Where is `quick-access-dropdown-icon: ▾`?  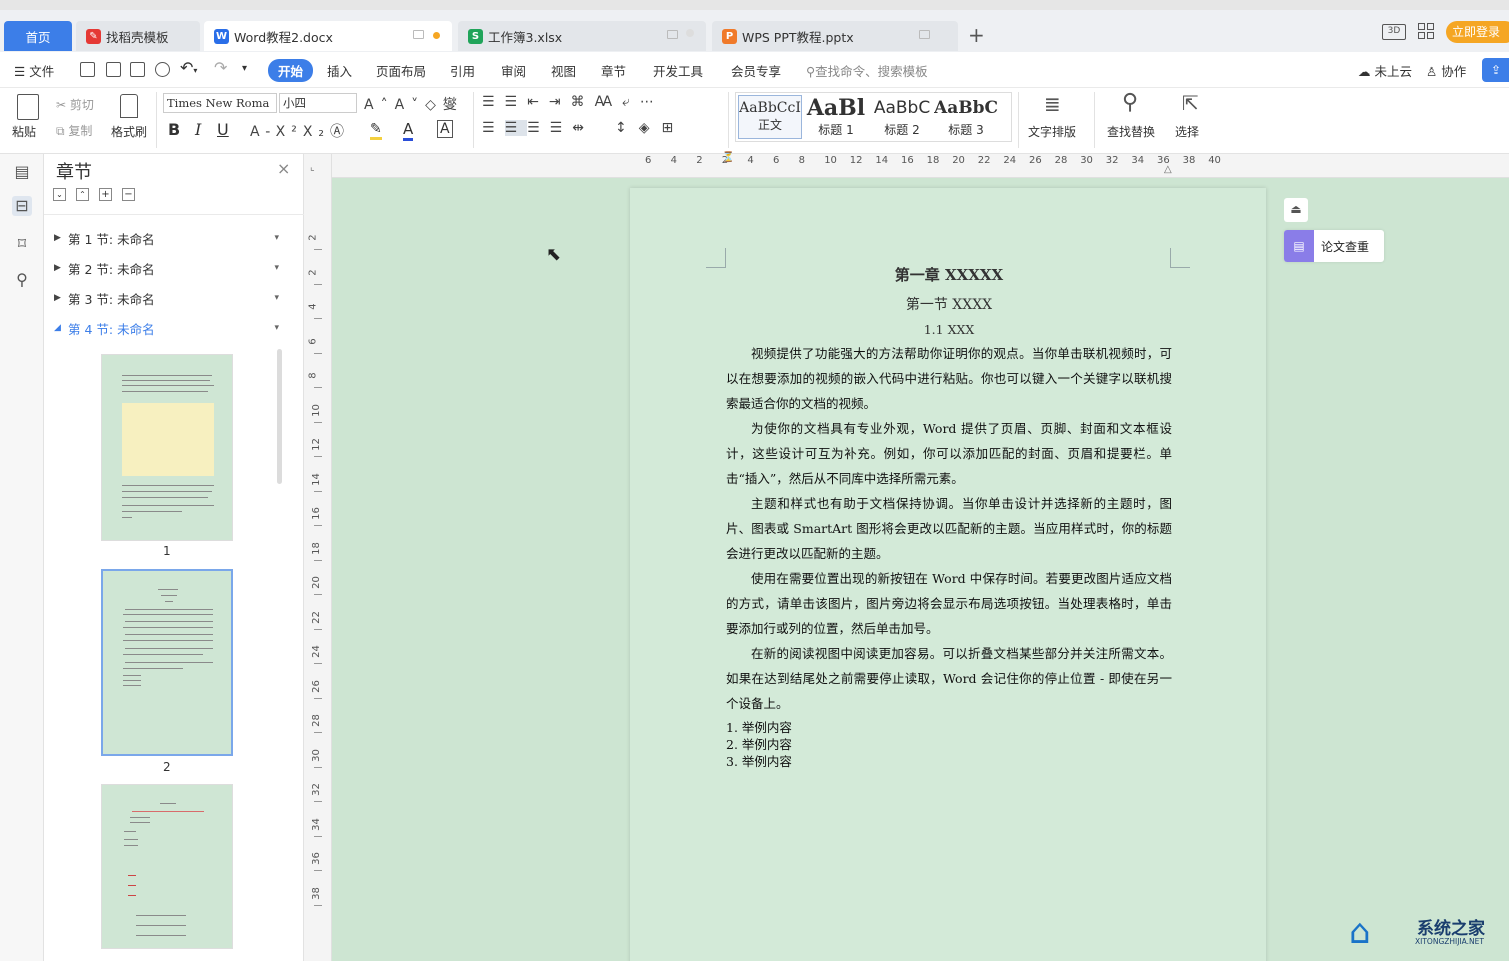 quick-access-dropdown-icon: ▾ is located at coordinates (244, 68).